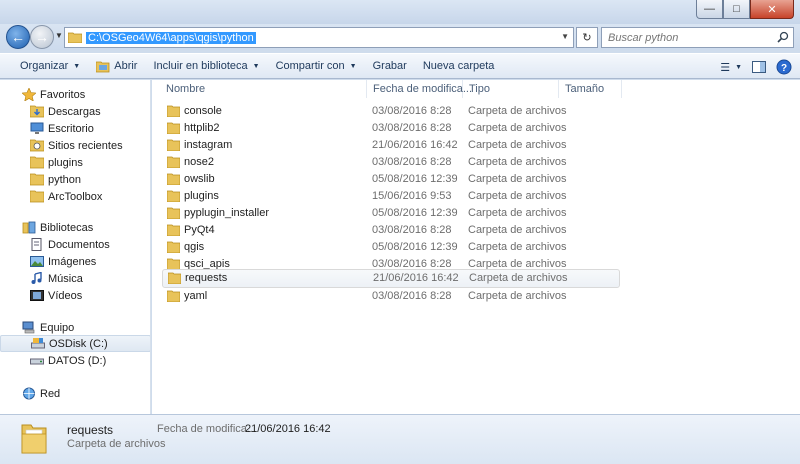 Image resolution: width=800 pixels, height=464 pixels. I want to click on share-button: Compartir con ▼, so click(316, 66).